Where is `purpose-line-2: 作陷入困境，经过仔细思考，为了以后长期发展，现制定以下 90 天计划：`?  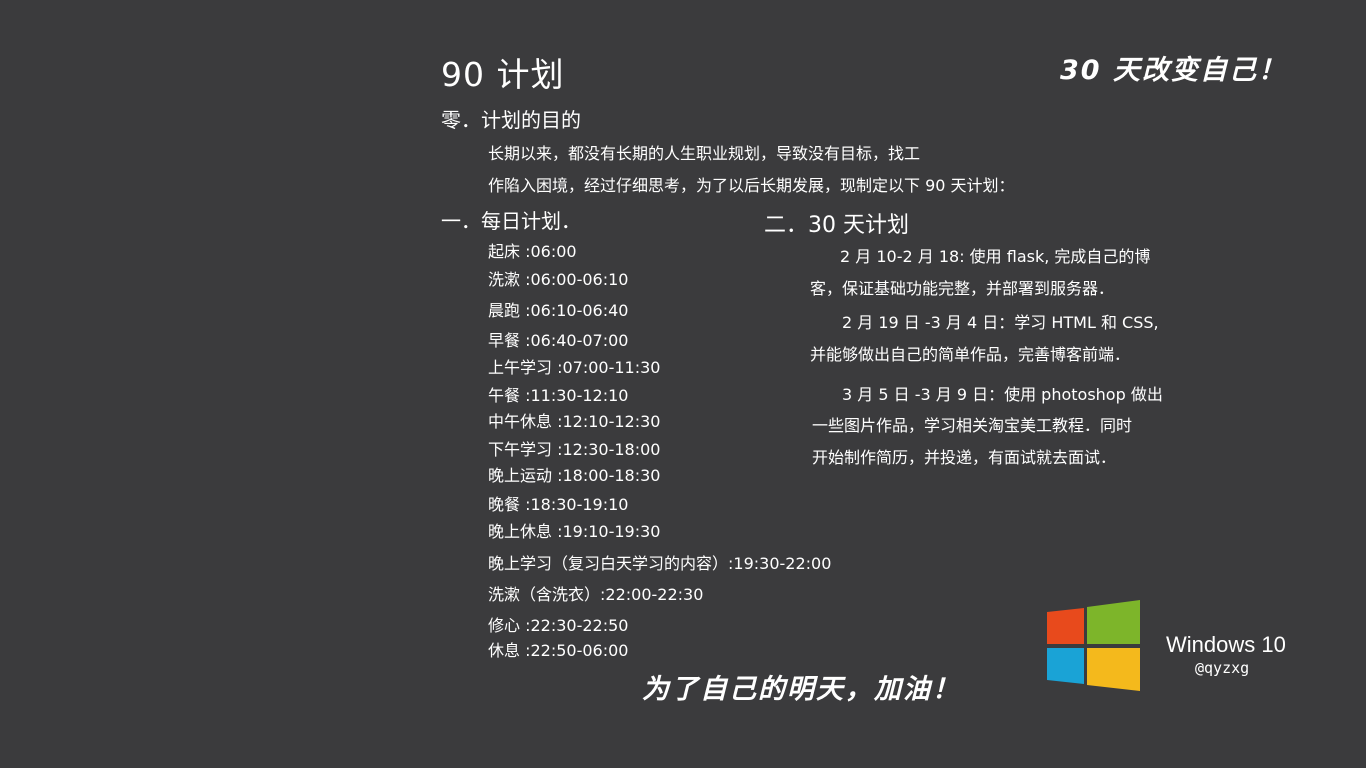
purpose-line-2: 作陷入困境，经过仔细思考，为了以后长期发展，现制定以下 90 天计划： is located at coordinates (751, 185).